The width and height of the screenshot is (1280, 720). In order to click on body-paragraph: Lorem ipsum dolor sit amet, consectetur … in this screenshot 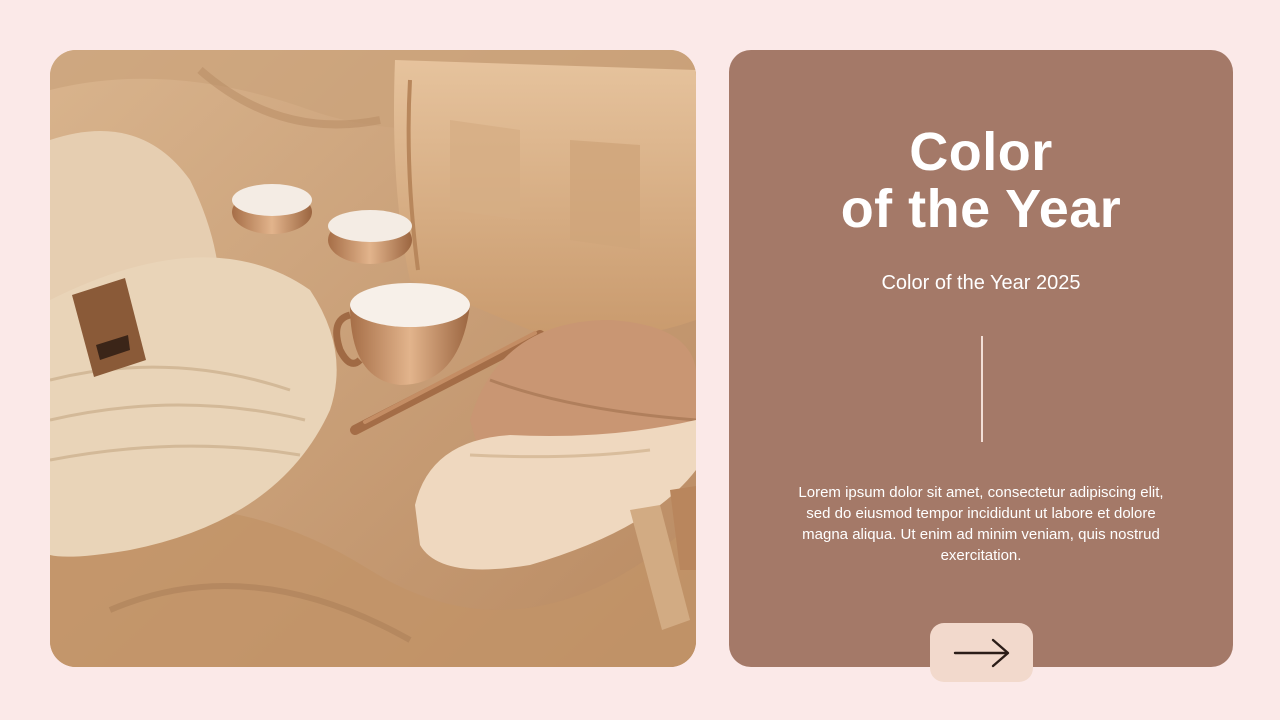, I will do `click(981, 524)`.